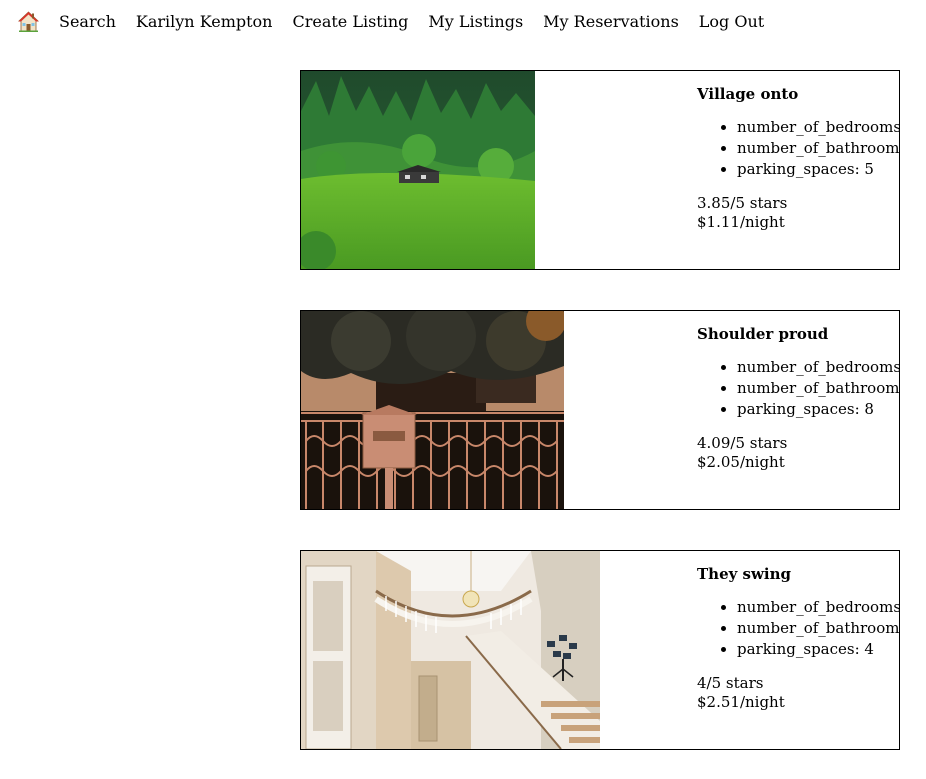 The height and width of the screenshot is (779, 926). Describe the element at coordinates (730, 683) in the screenshot. I see `listing-rating: 4/5 stars` at that location.